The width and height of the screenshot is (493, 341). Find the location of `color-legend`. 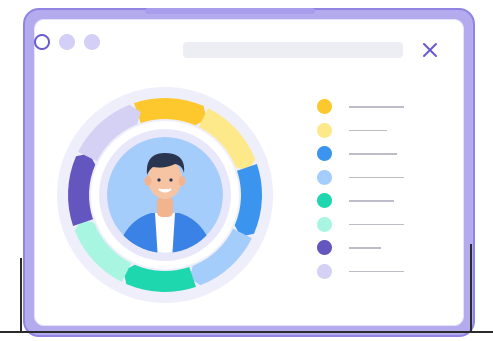

color-legend is located at coordinates (370, 191).